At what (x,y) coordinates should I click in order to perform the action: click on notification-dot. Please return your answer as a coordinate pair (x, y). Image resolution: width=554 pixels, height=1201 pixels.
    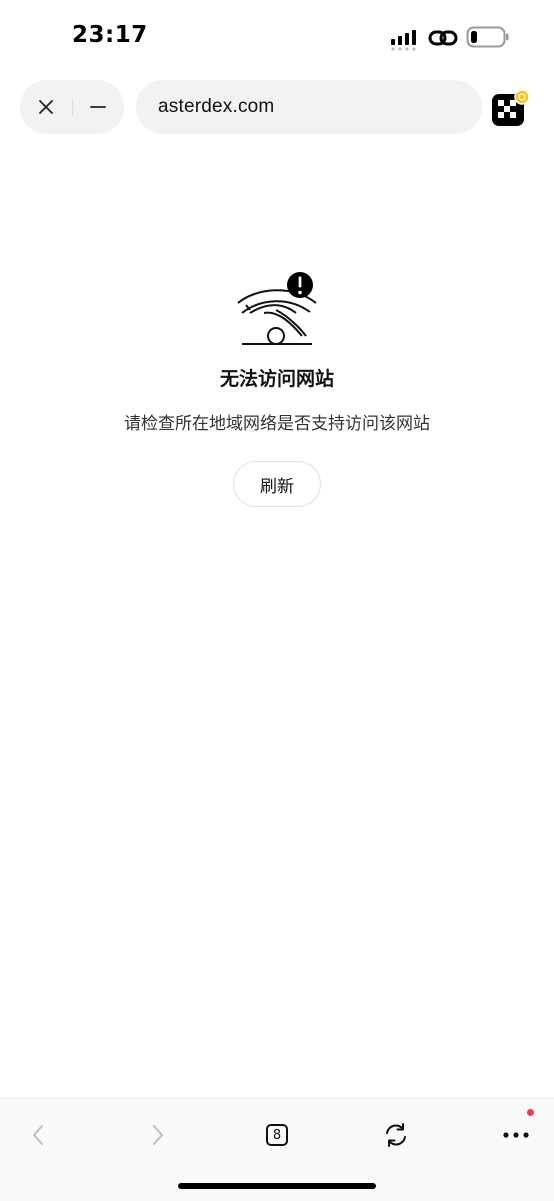
    Looking at the image, I should click on (530, 1112).